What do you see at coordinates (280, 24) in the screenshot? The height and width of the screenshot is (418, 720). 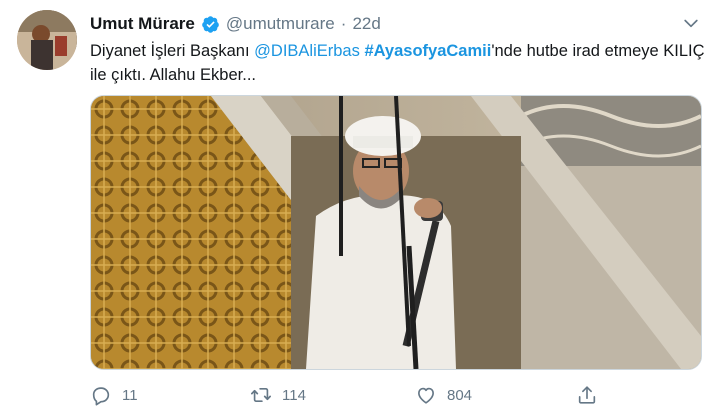 I see `handle: @umutmurare` at bounding box center [280, 24].